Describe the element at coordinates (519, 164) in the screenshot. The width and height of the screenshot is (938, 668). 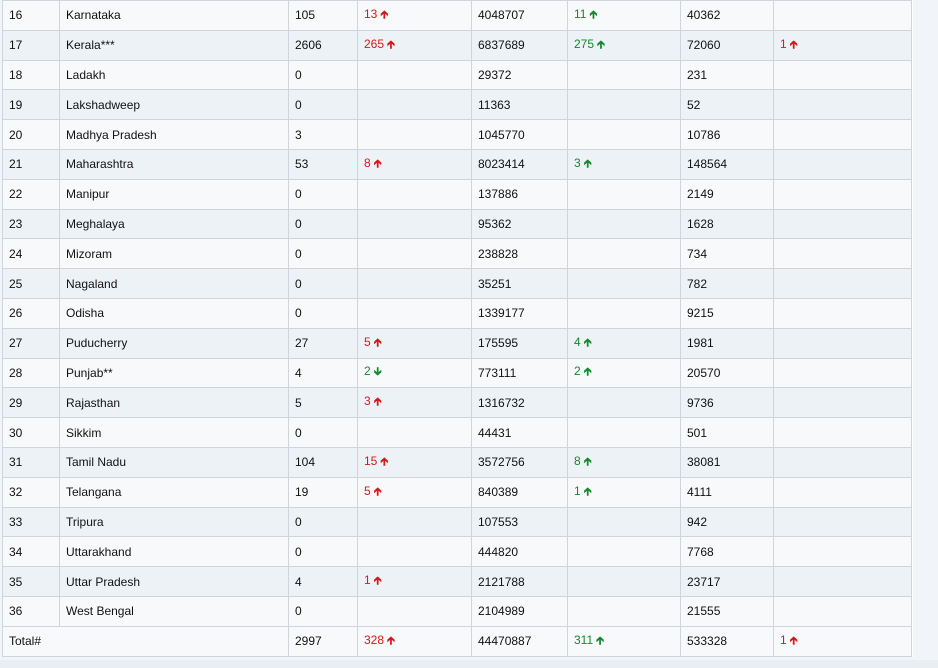
I see `cured-count: 8023414` at that location.